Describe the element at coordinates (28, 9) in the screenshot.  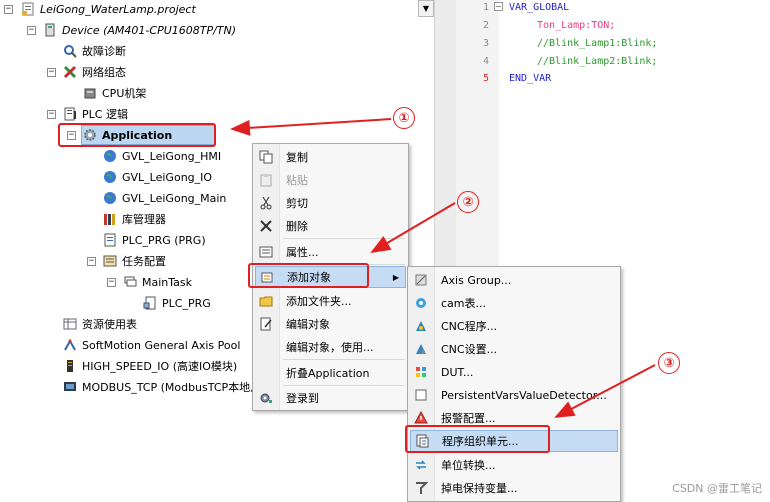
I see `project-icon` at that location.